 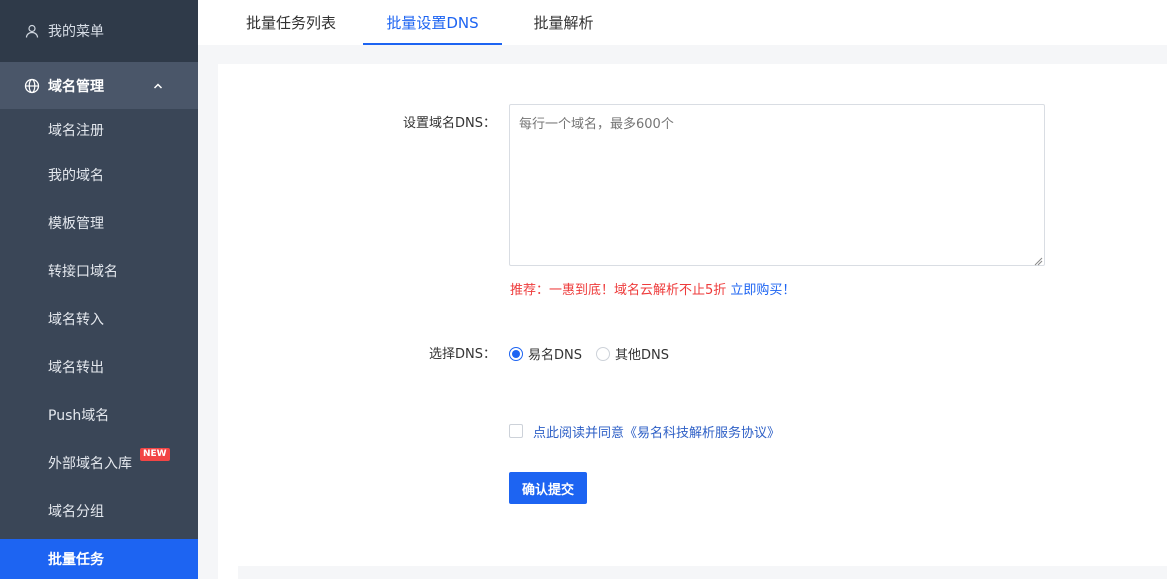 What do you see at coordinates (603, 353) in the screenshot?
I see `radio-unchecked-icon` at bounding box center [603, 353].